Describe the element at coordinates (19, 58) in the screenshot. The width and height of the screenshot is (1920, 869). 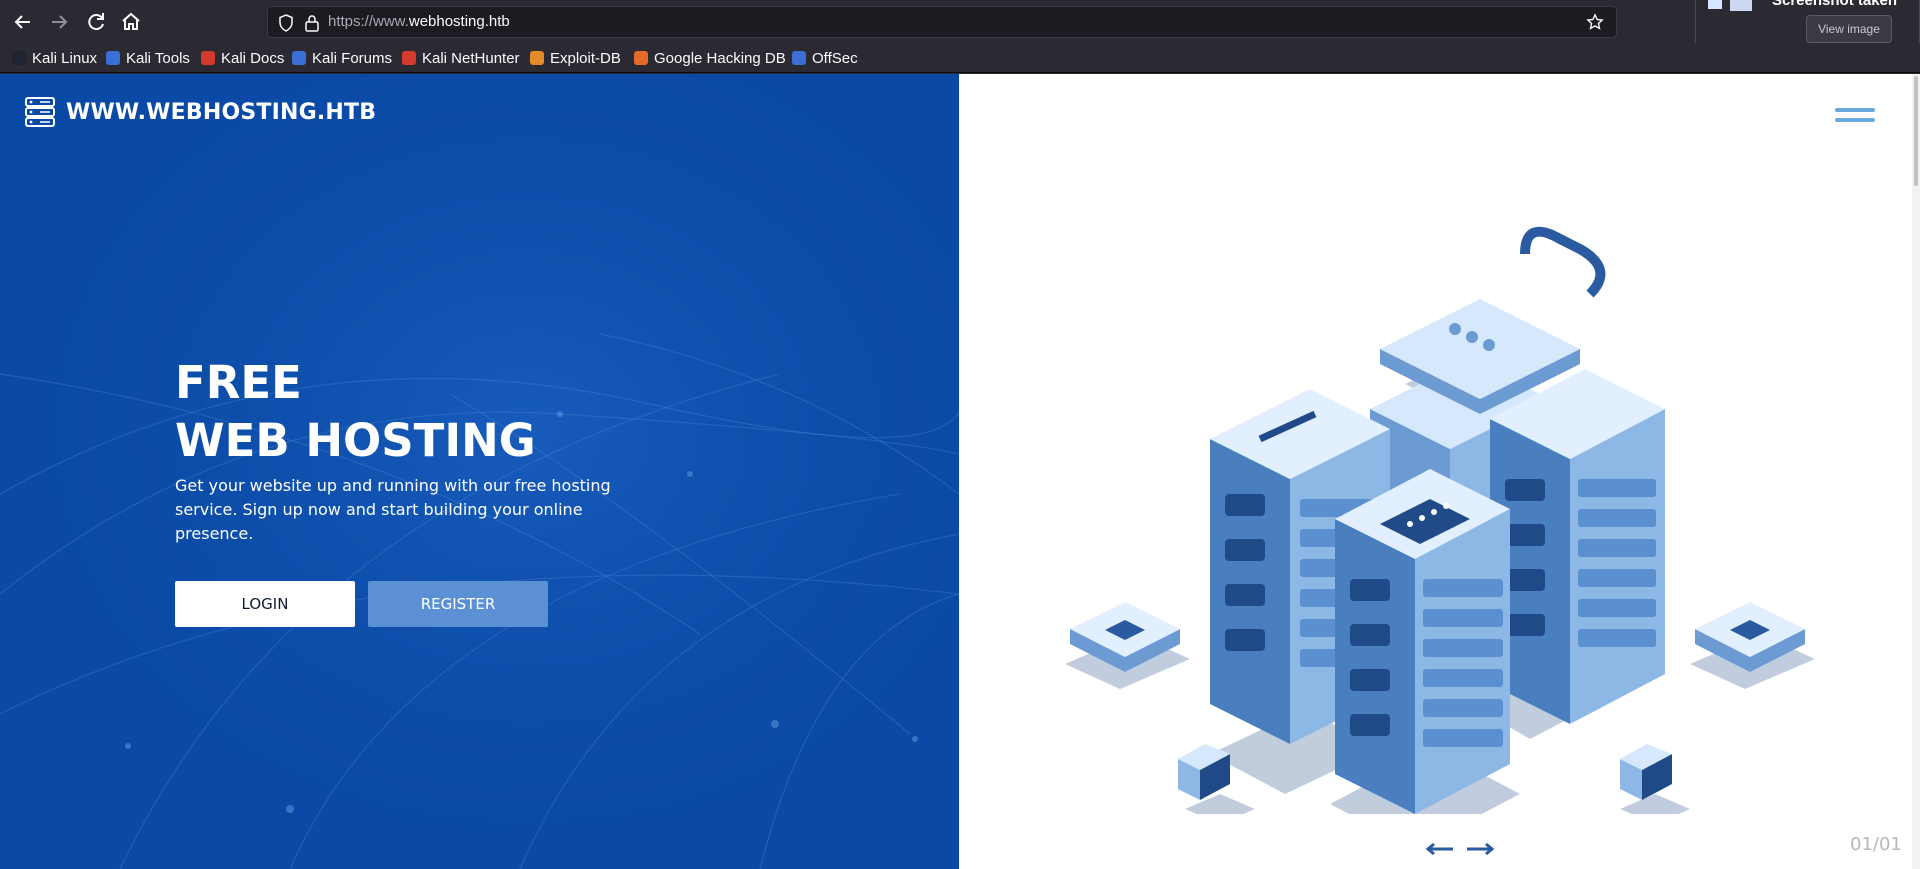
I see `kali-dragon-icon` at that location.